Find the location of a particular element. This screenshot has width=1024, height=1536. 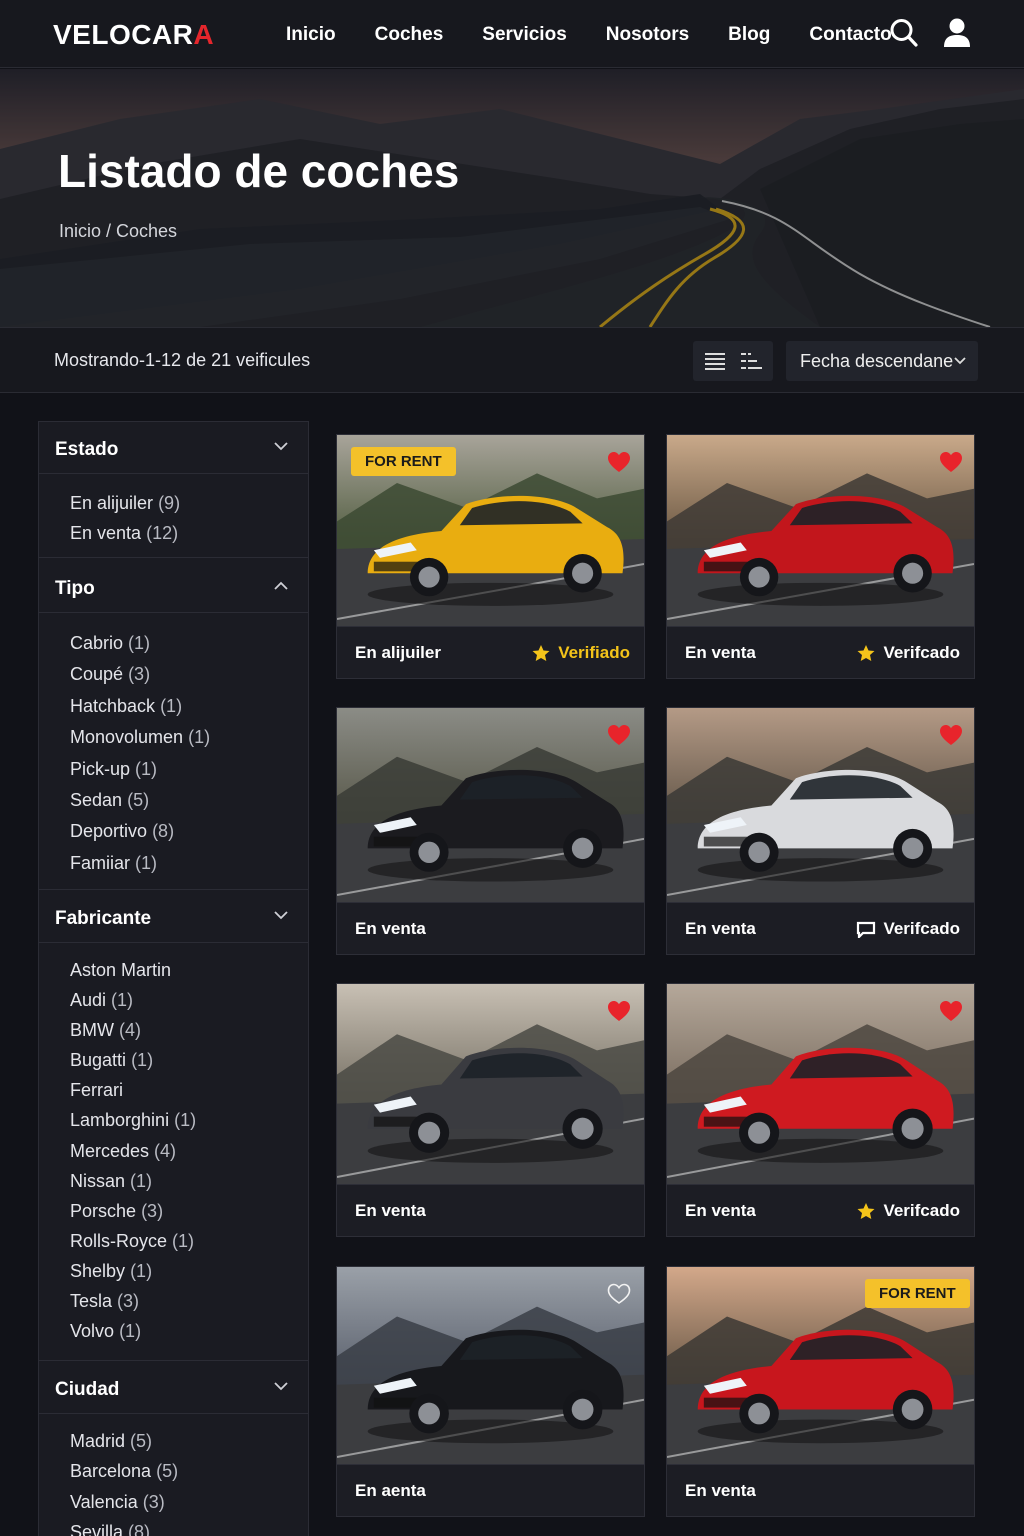

filter-option: Deportivo (8) is located at coordinates (189, 831).